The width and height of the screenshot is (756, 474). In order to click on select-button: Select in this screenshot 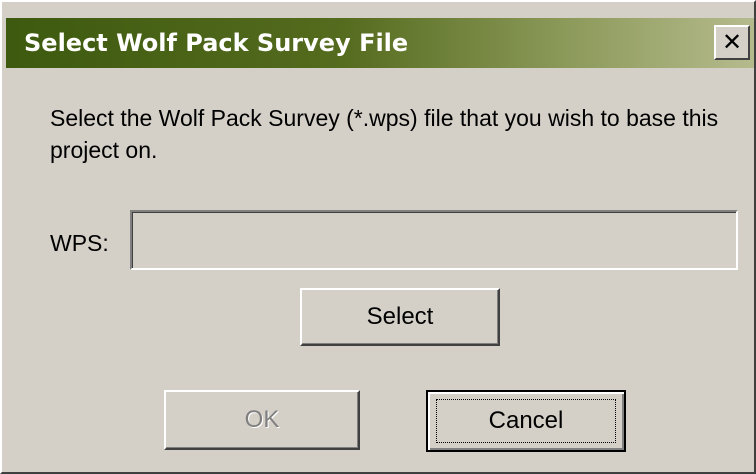, I will do `click(400, 317)`.